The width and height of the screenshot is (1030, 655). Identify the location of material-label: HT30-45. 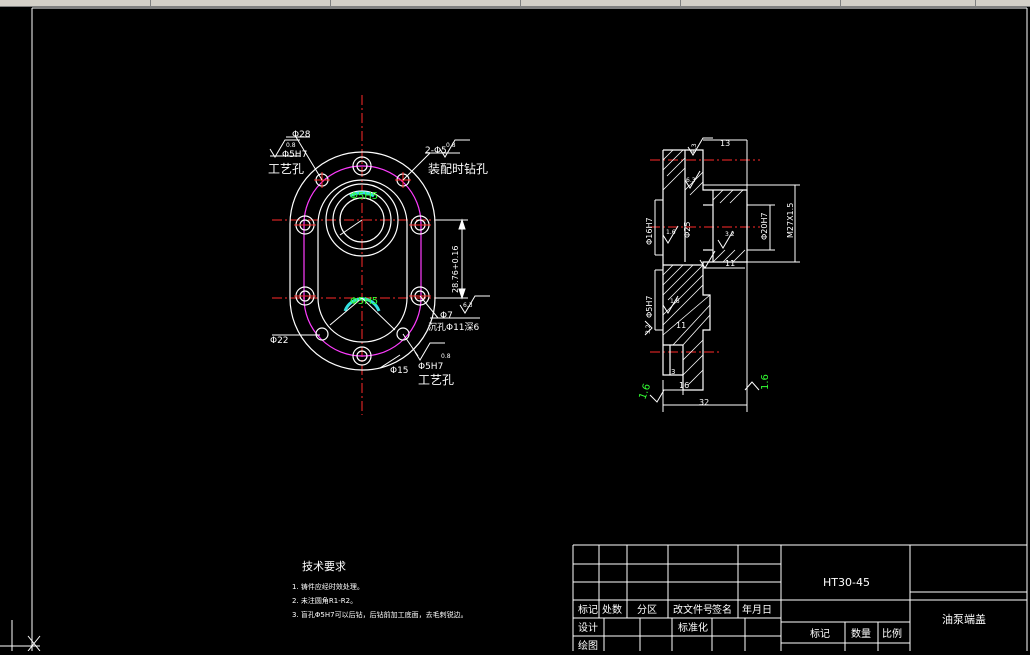
(846, 582).